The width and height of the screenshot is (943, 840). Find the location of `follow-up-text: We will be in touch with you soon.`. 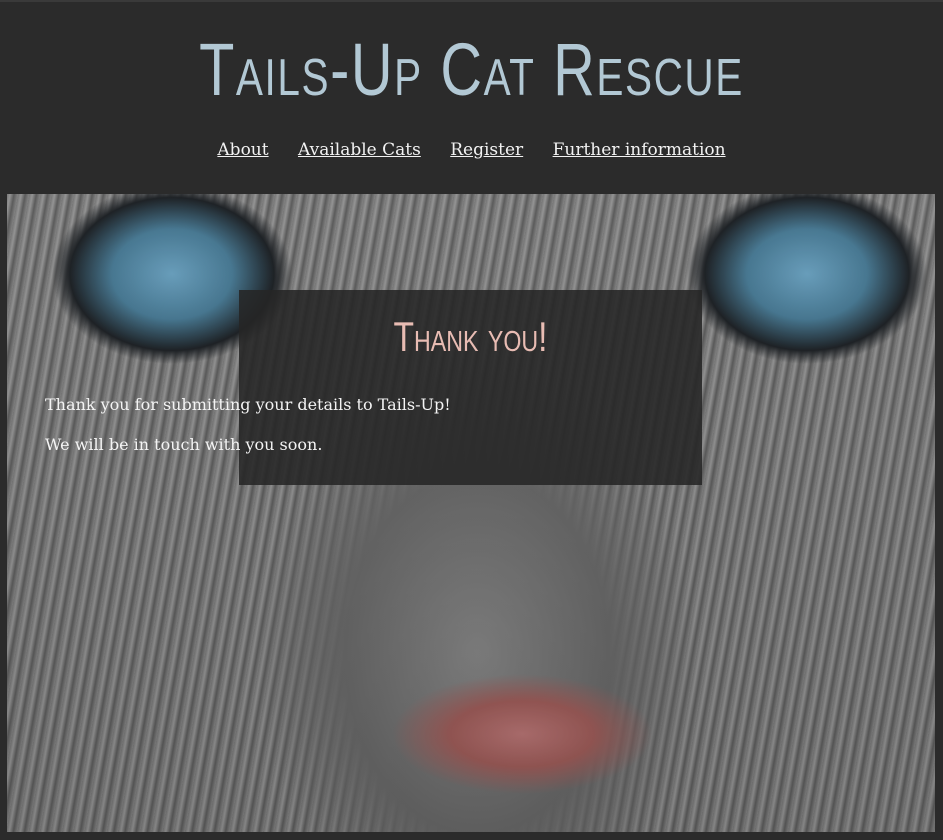

follow-up-text: We will be in touch with you soon. is located at coordinates (184, 444).